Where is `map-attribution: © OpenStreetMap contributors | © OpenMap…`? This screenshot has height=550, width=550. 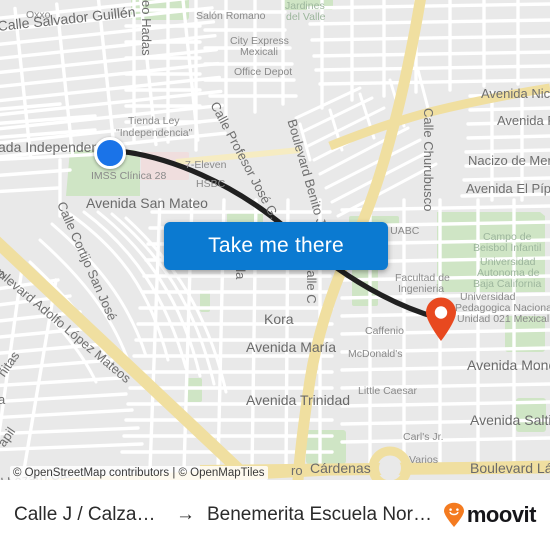 map-attribution: © OpenStreetMap contributors | © OpenMap… is located at coordinates (139, 473).